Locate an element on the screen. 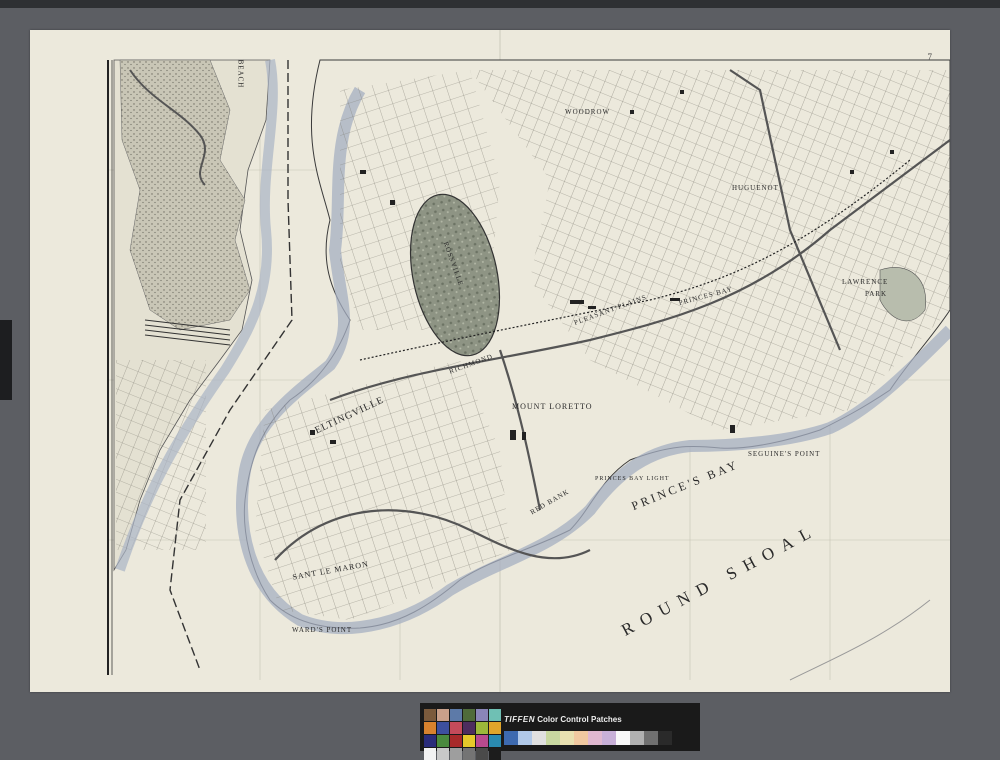 Image resolution: width=1000 pixels, height=760 pixels. target-caption: Color Control Patches is located at coordinates (579, 719).